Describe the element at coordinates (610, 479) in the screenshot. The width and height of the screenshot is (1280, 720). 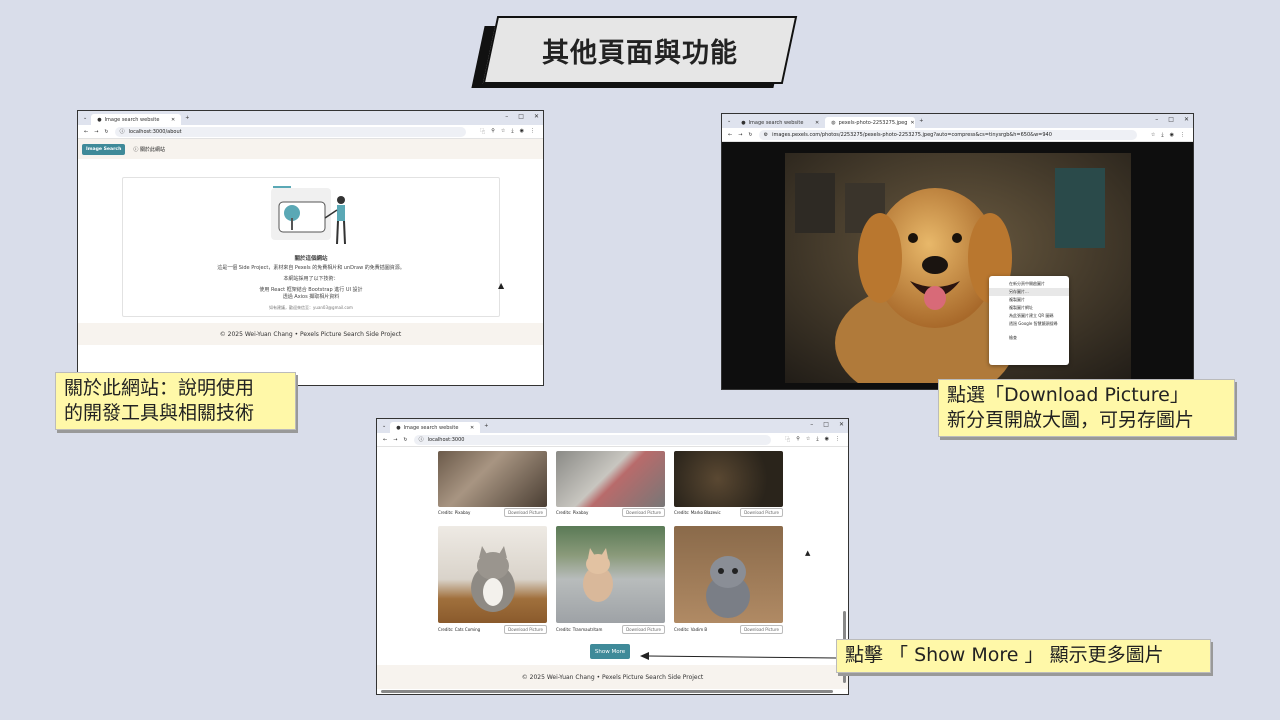
I see `photo-cat-tongue` at that location.